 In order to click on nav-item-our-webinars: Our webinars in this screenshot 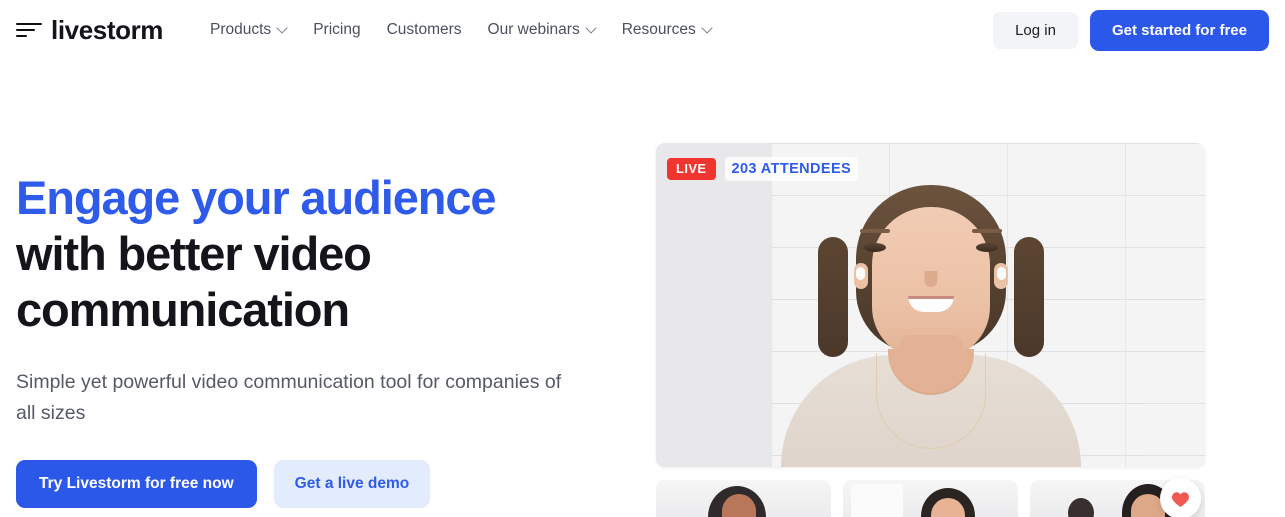, I will do `click(542, 30)`.